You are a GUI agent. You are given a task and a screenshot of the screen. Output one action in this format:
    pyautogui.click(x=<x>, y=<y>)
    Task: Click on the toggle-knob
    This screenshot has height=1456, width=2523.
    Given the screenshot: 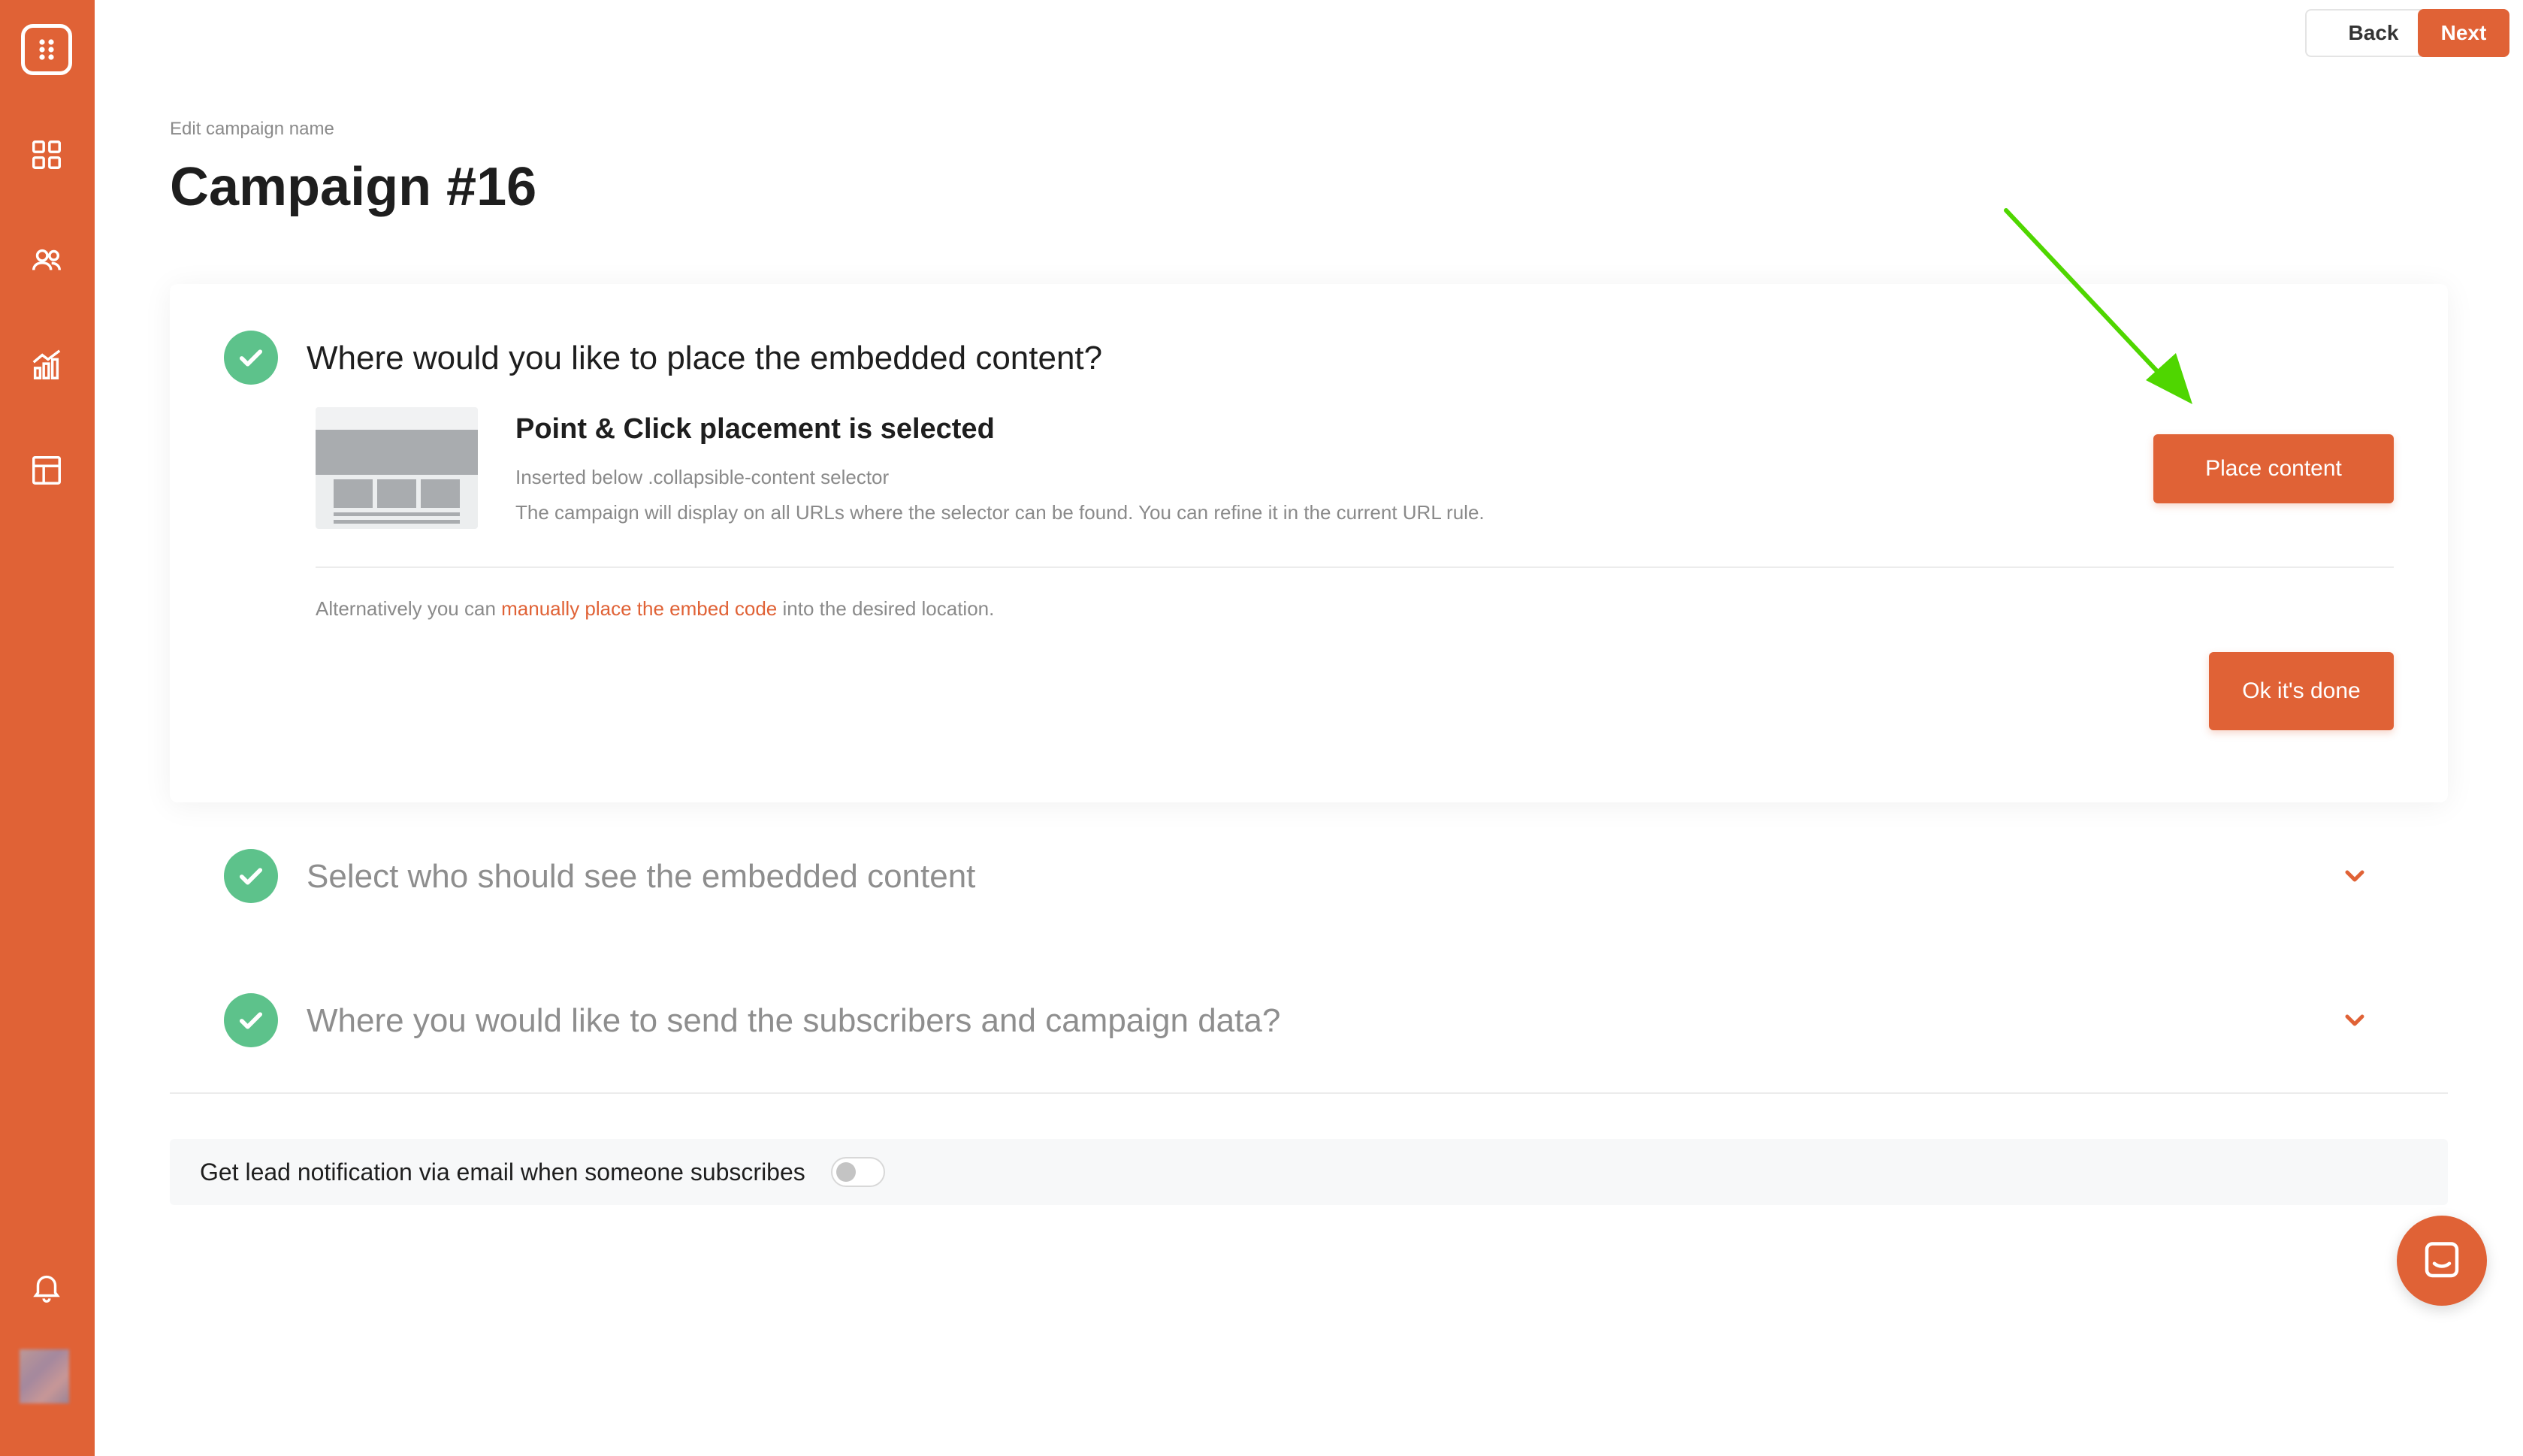 What is the action you would take?
    pyautogui.click(x=846, y=1172)
    